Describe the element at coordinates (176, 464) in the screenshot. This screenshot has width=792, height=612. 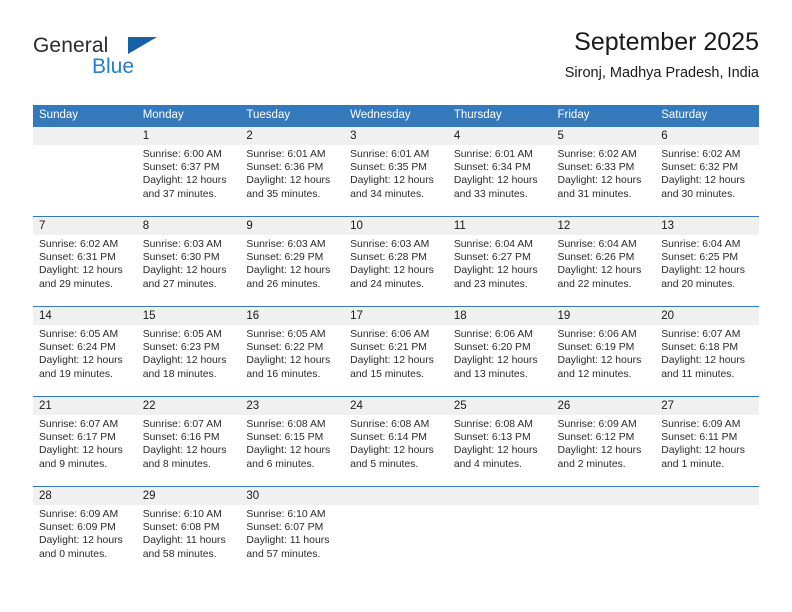
I see `daylight-text-line2: and 8 minutes.` at that location.